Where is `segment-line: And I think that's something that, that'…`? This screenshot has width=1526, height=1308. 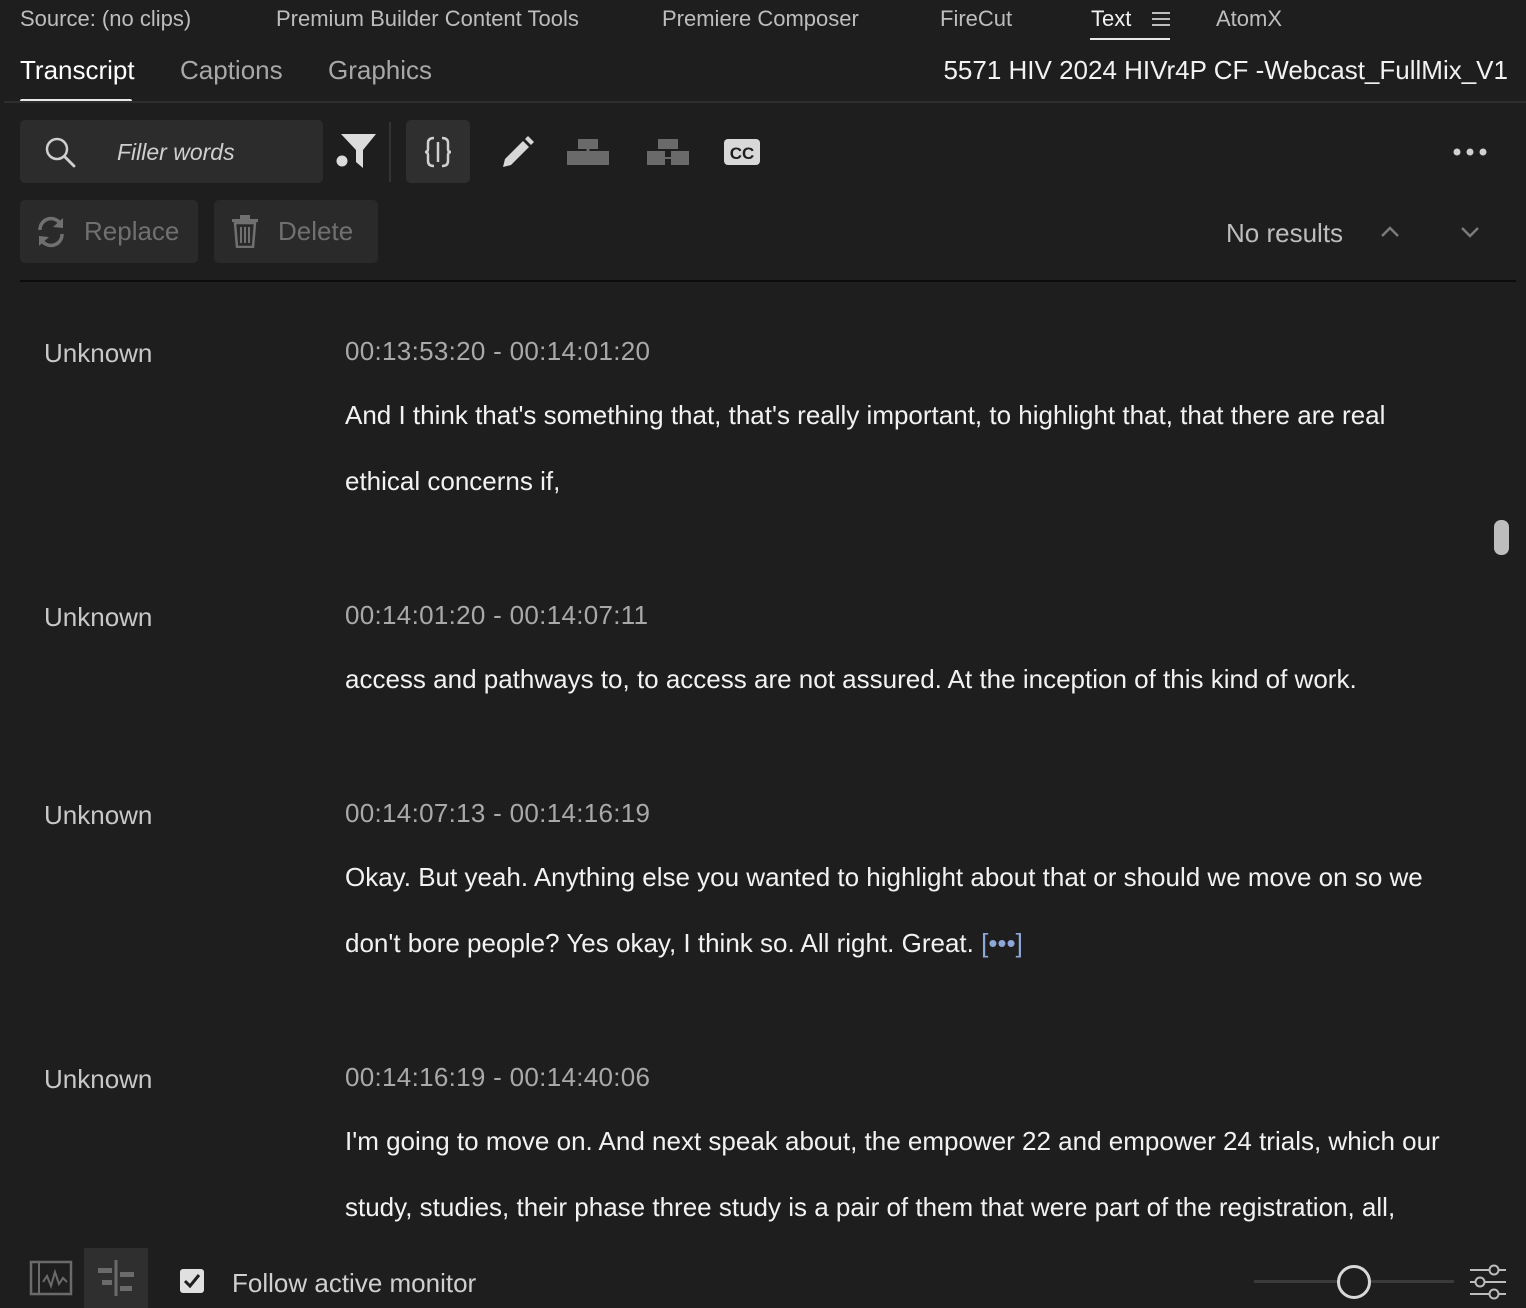
segment-line: And I think that's something that, that'… is located at coordinates (865, 415).